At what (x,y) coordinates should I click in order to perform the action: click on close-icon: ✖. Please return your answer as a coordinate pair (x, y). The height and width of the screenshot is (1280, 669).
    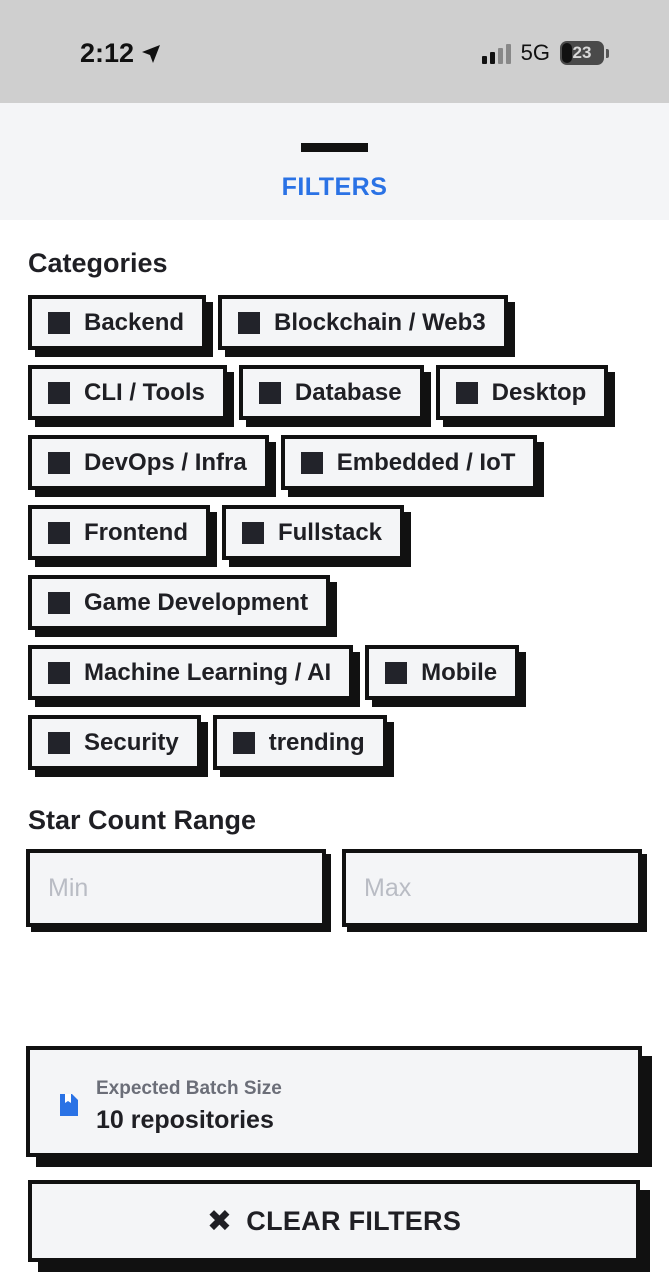
    Looking at the image, I should click on (219, 1221).